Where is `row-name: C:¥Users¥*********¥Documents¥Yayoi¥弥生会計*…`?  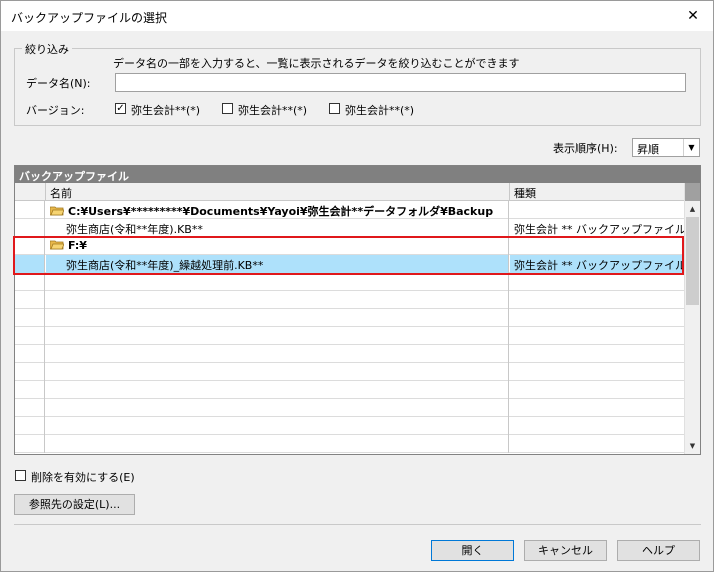
row-name: C:¥Users¥*********¥Documents¥Yayoi¥弥生会計*… is located at coordinates (277, 210).